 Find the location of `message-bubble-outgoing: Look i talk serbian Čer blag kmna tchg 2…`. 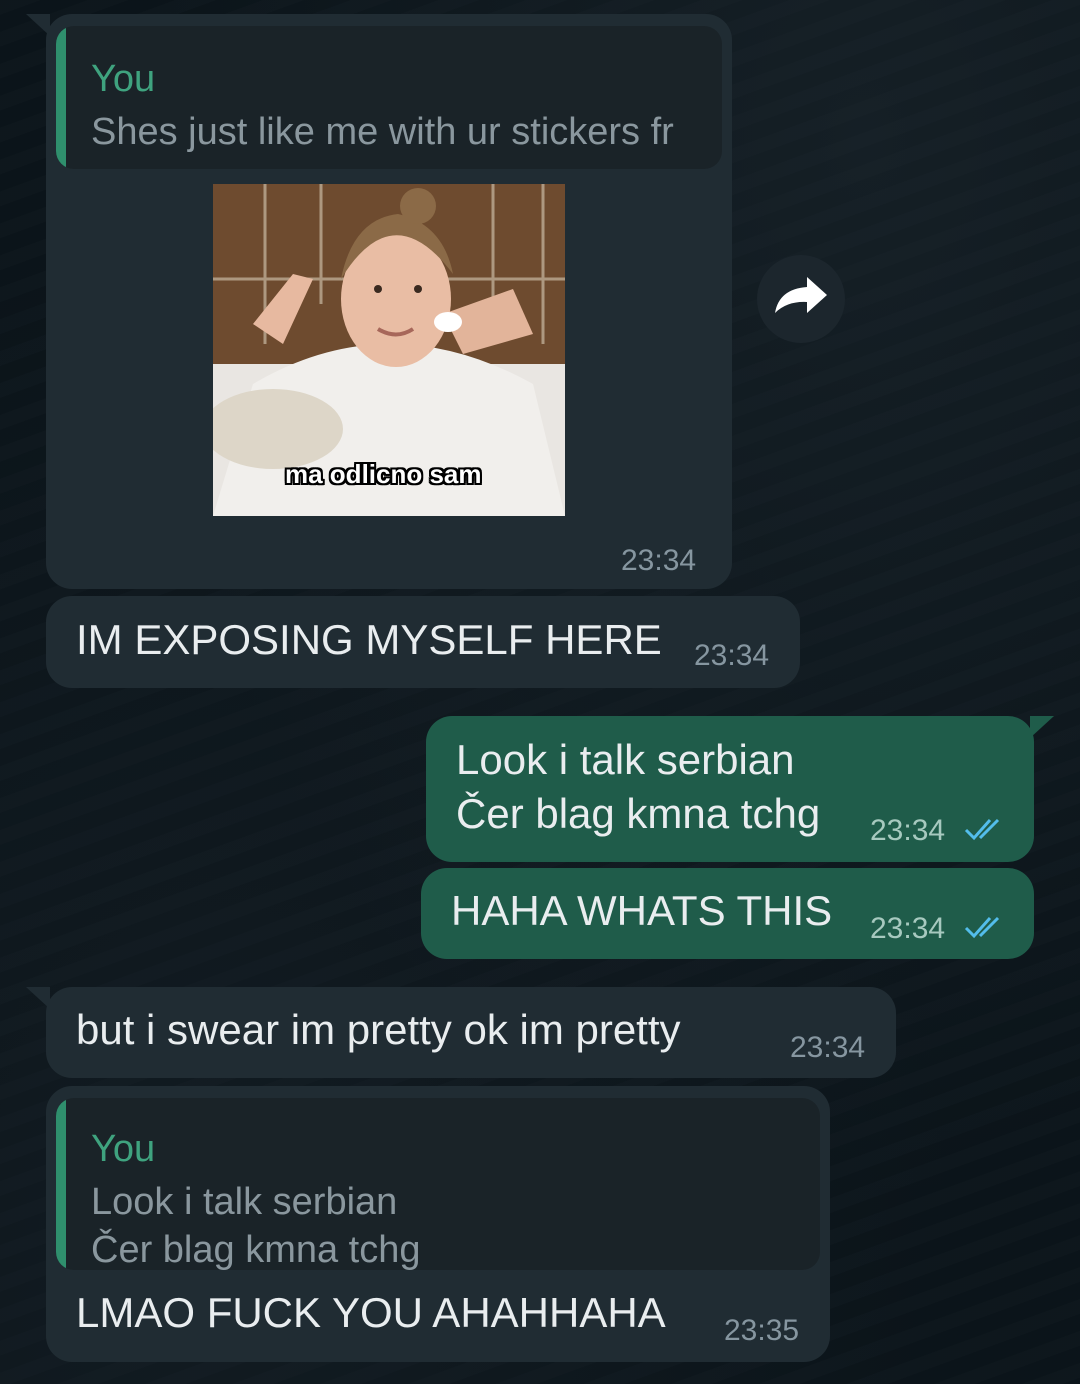

message-bubble-outgoing: Look i talk serbian Čer blag kmna tchg 2… is located at coordinates (740, 789).